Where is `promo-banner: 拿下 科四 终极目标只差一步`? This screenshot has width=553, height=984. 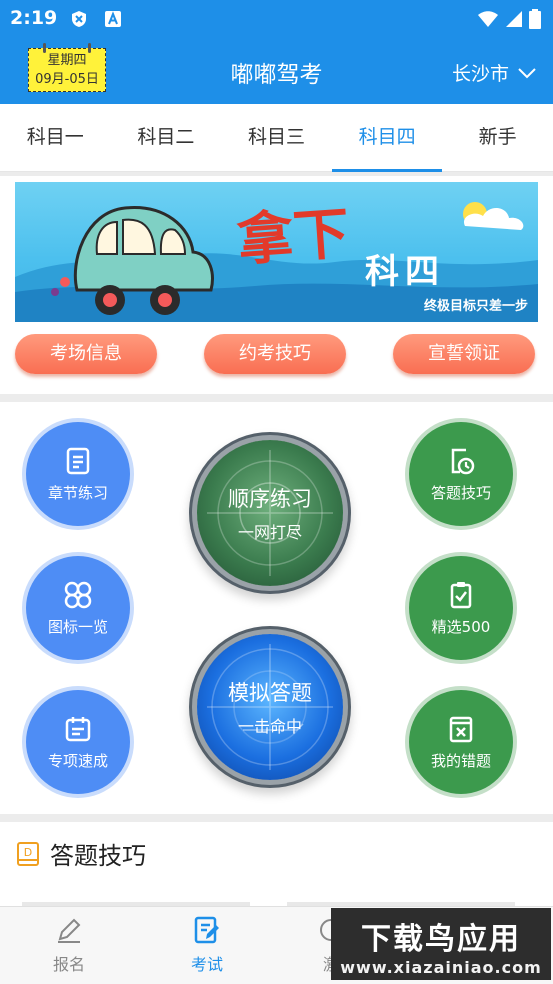 promo-banner: 拿下 科四 终极目标只差一步 is located at coordinates (276, 252).